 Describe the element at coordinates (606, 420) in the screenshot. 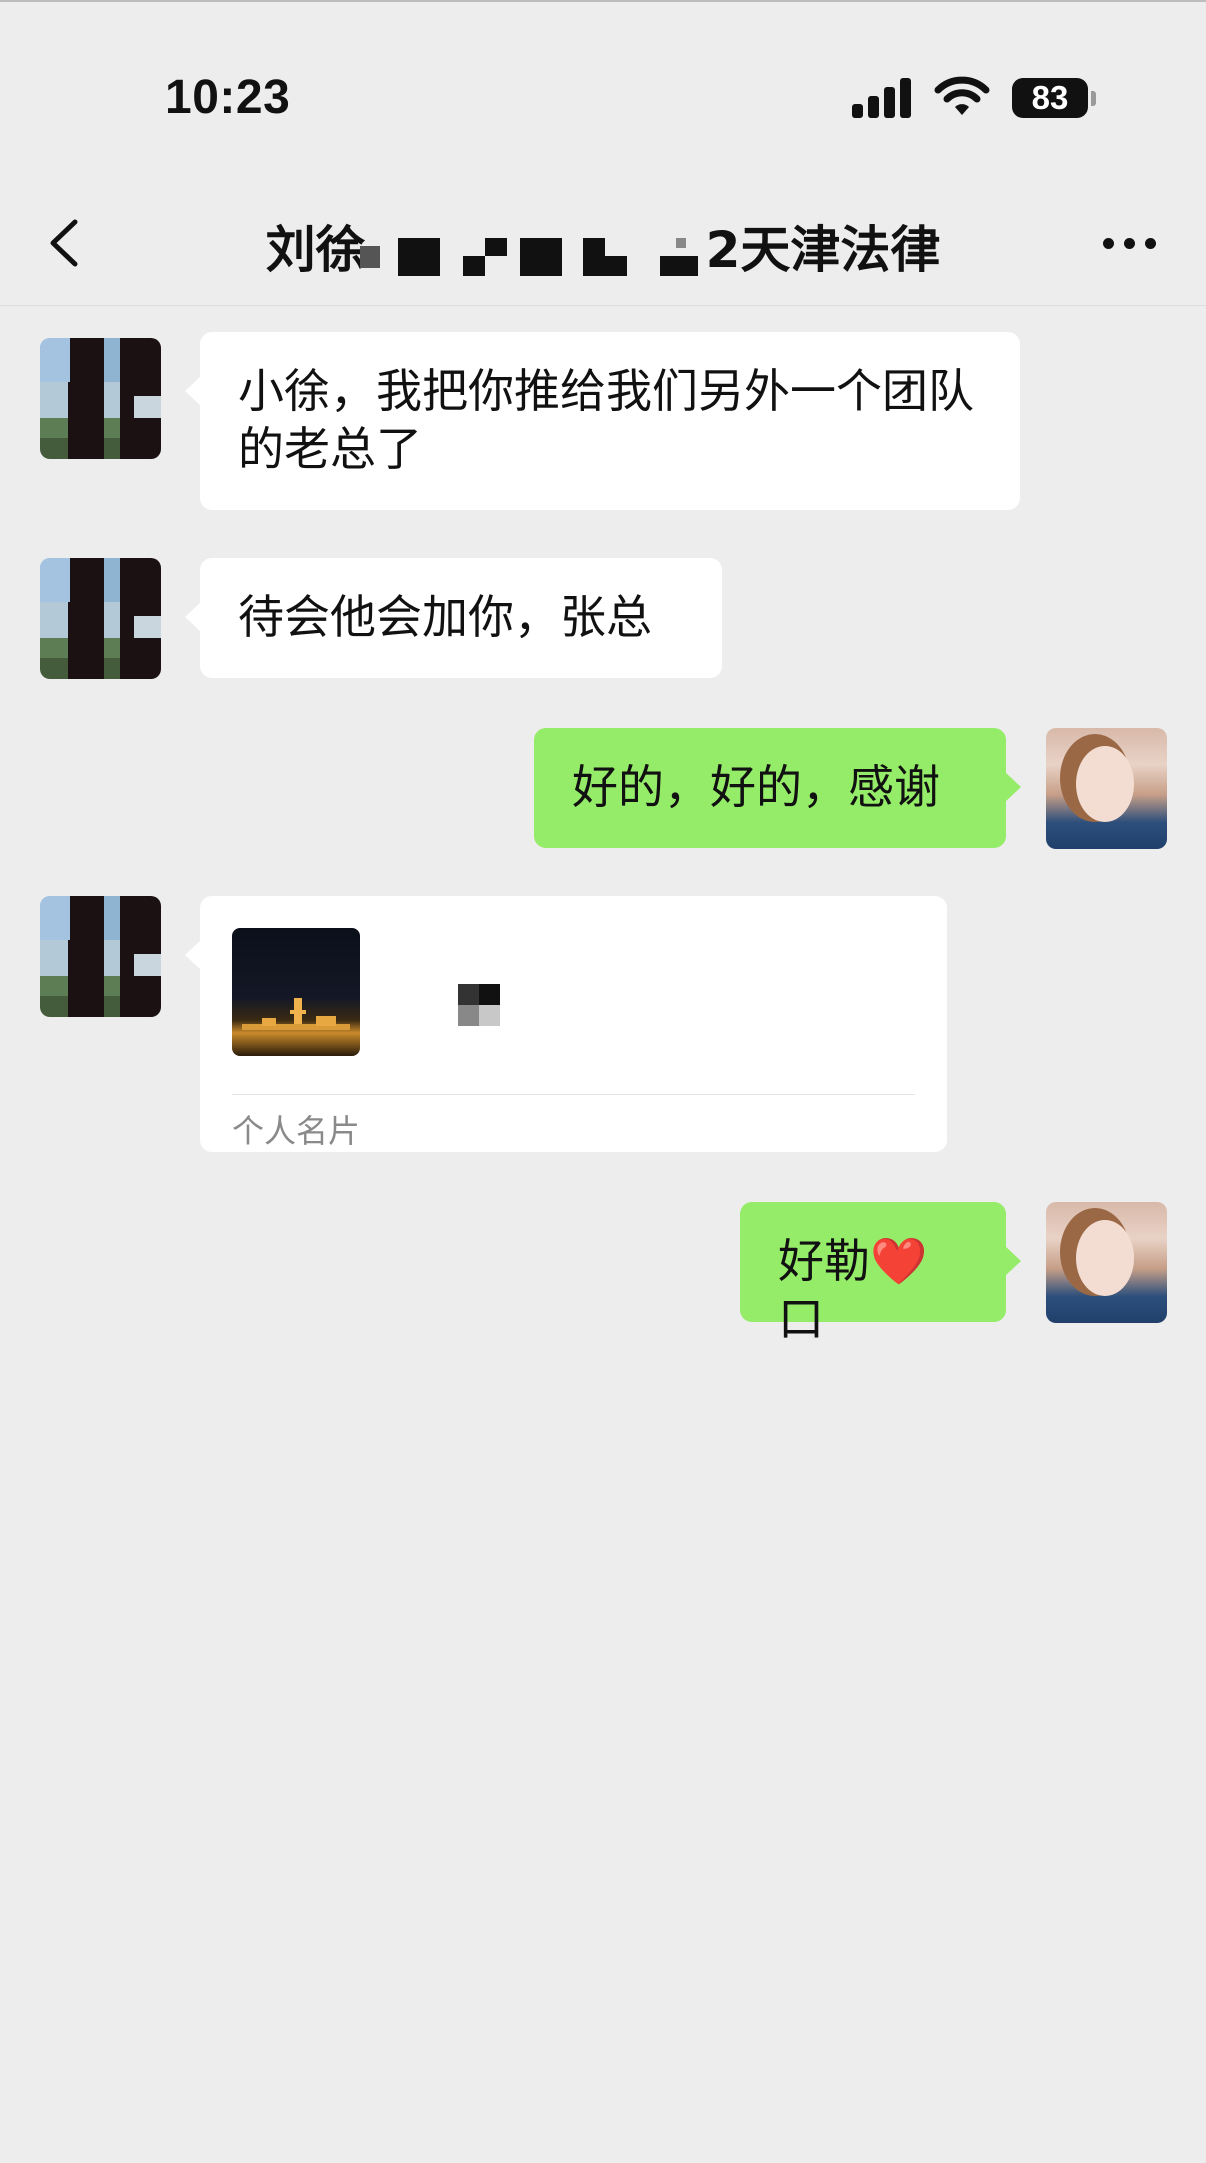

I see `message-text: 小徐，我把你推给我们另外一个团队的老总了` at that location.